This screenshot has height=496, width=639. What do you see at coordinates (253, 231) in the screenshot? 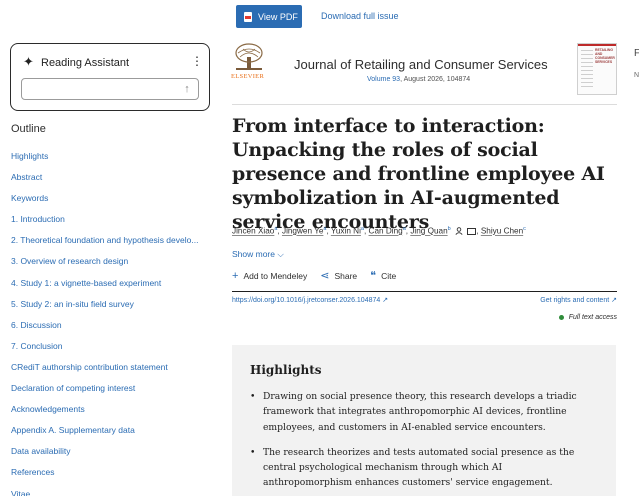
I see `author-link: Jincen Xiao` at bounding box center [253, 231].